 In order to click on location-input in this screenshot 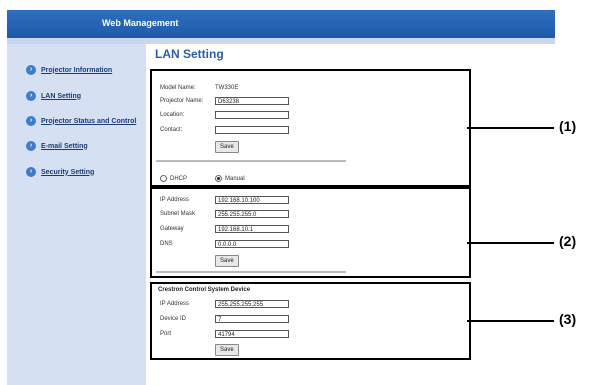, I will do `click(252, 115)`.